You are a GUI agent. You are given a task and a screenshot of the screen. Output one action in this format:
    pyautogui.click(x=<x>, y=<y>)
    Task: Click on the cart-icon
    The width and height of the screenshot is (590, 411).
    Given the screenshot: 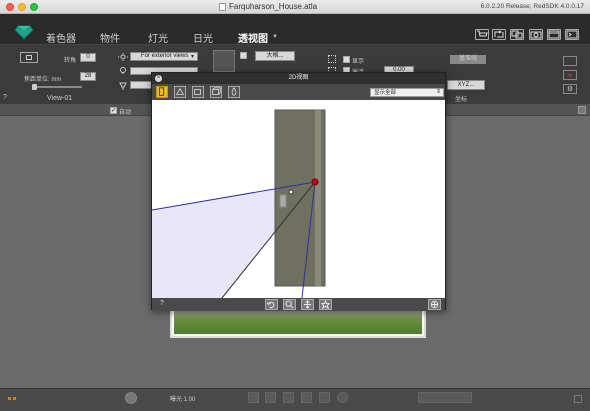 What is the action you would take?
    pyautogui.click(x=482, y=34)
    